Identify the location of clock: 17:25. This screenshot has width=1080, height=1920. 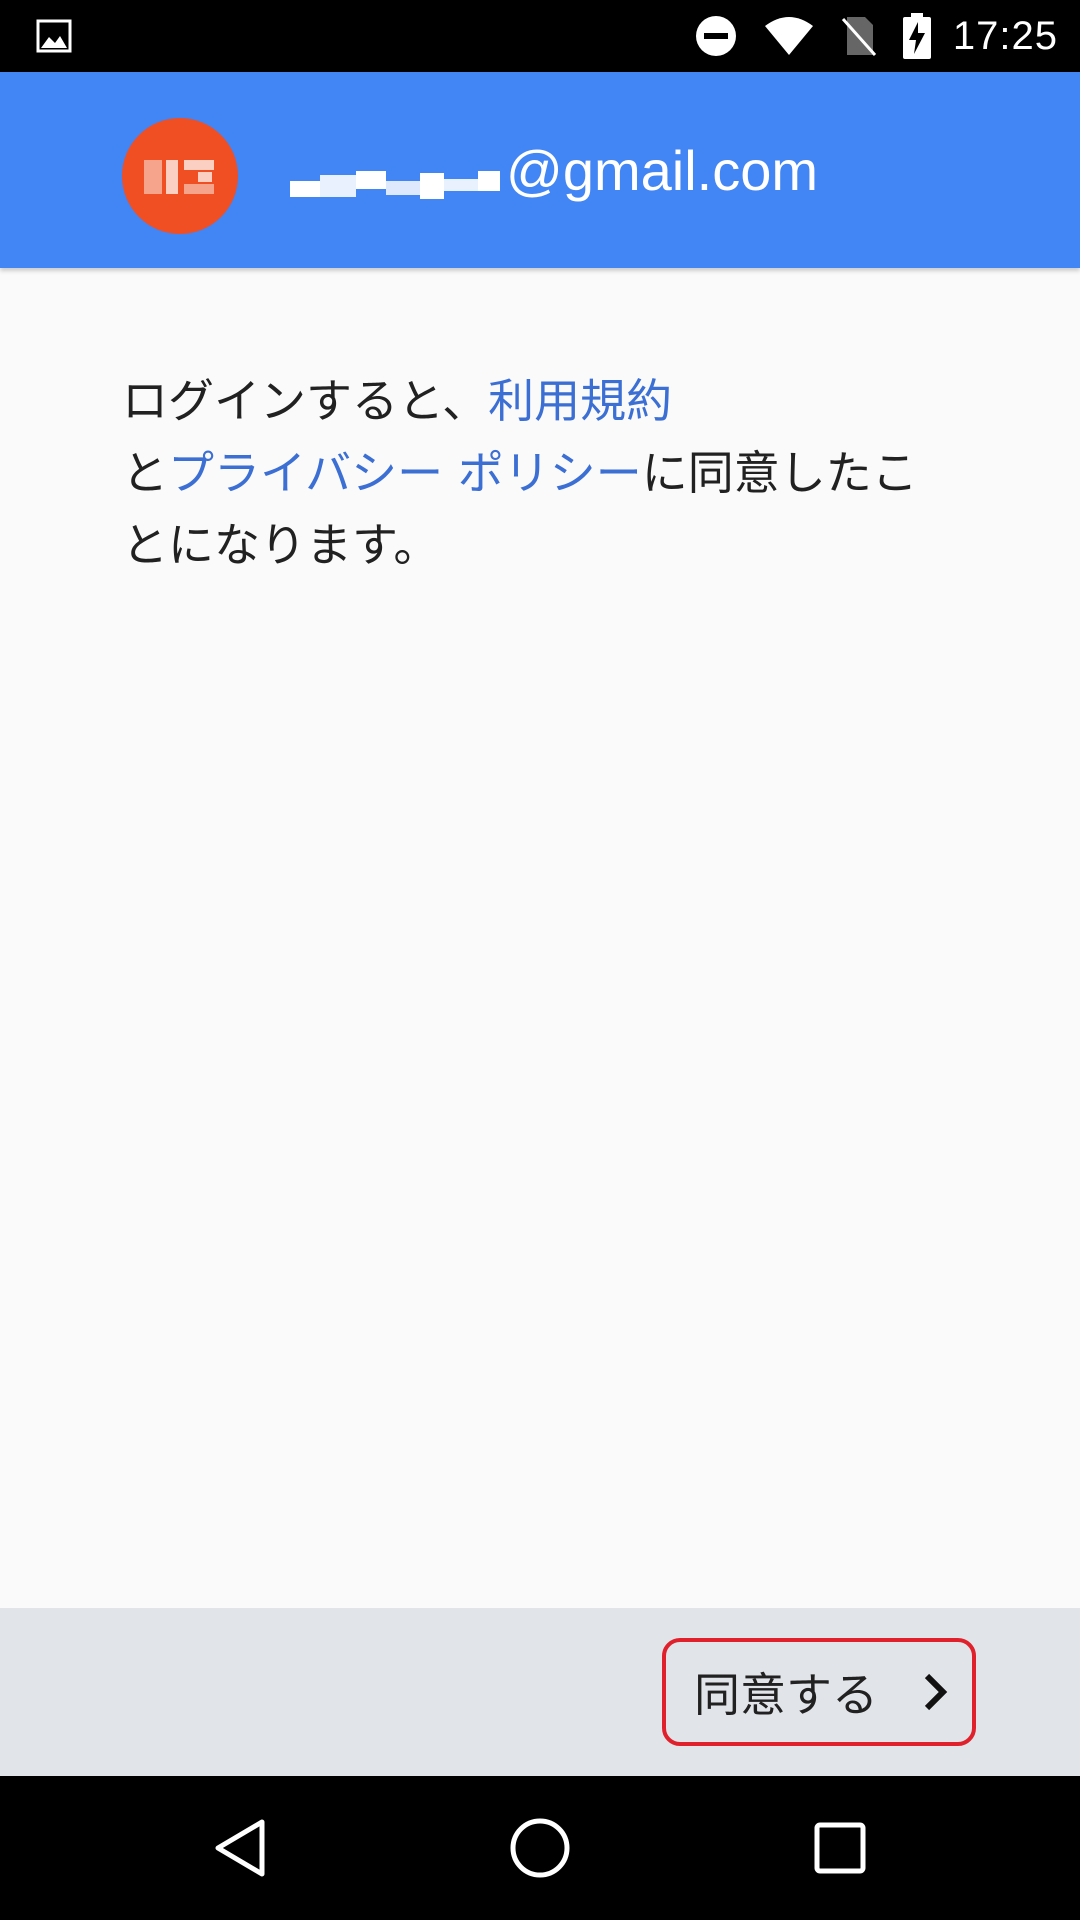
(1005, 35).